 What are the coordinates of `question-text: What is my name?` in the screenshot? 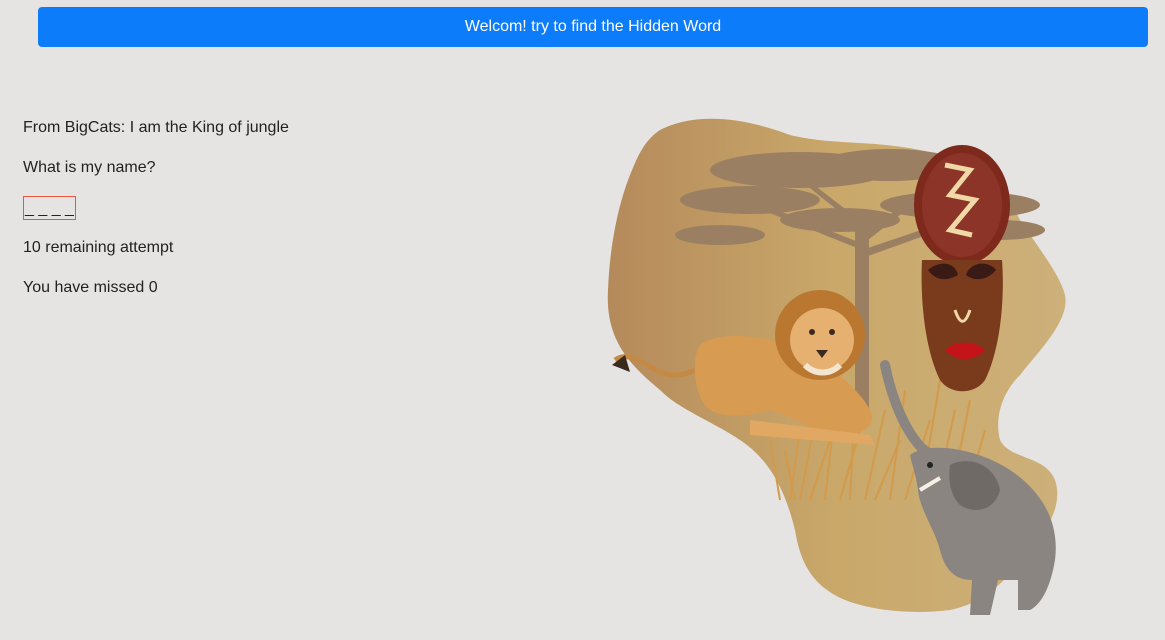 It's located at (89, 167).